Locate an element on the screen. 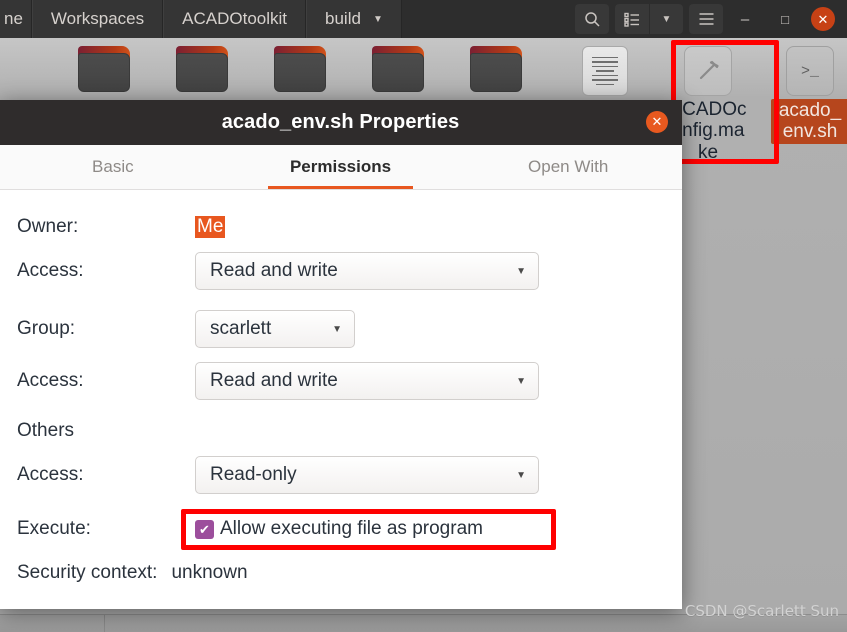 The image size is (847, 632). others-label: Others is located at coordinates (46, 430).